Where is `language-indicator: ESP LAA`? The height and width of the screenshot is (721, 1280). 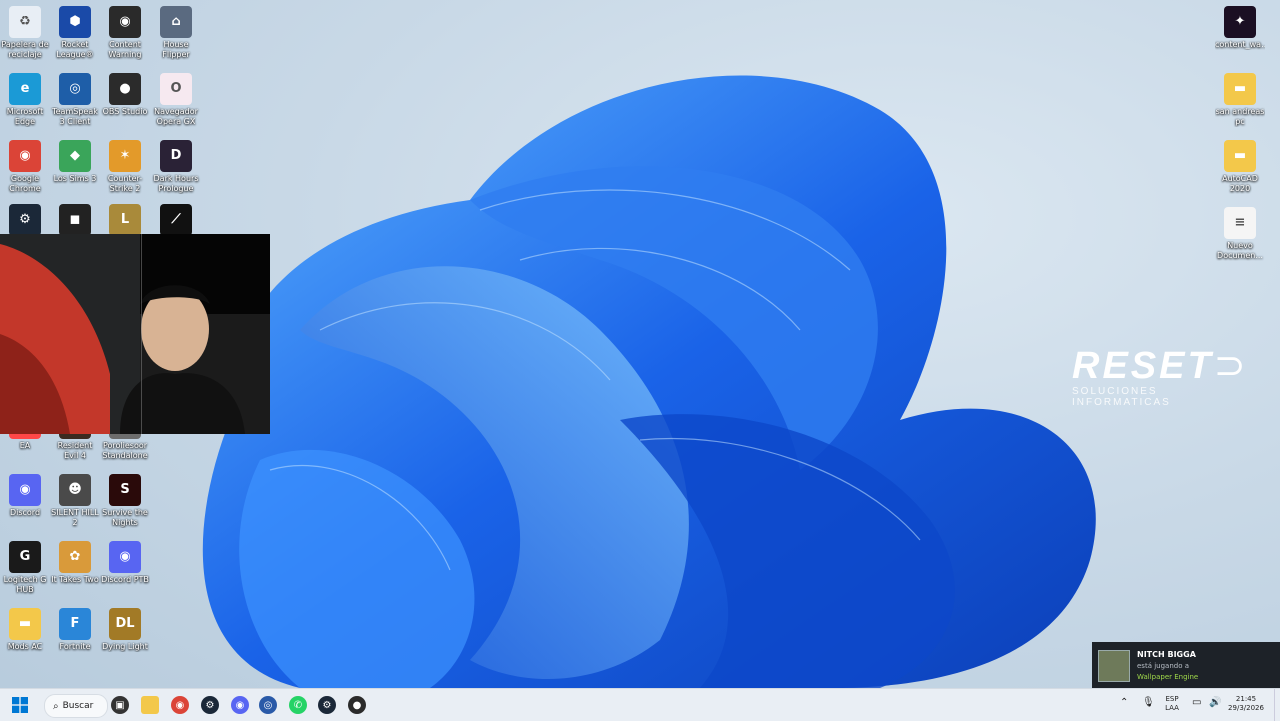 language-indicator: ESP LAA is located at coordinates (1172, 704).